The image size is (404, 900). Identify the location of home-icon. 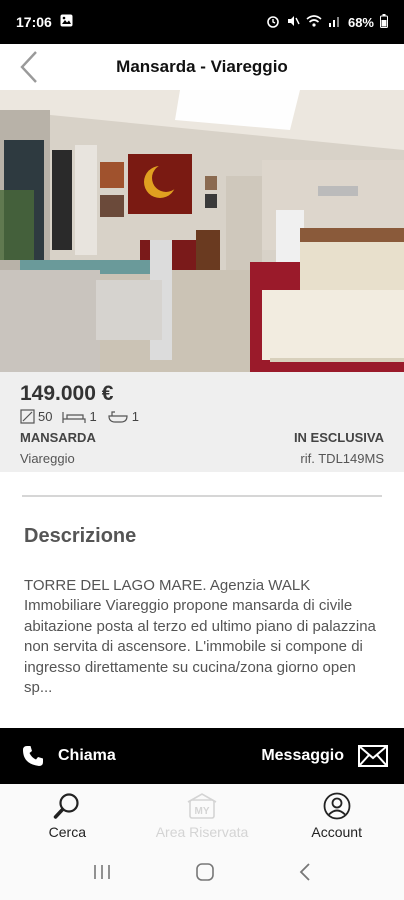
(205, 871).